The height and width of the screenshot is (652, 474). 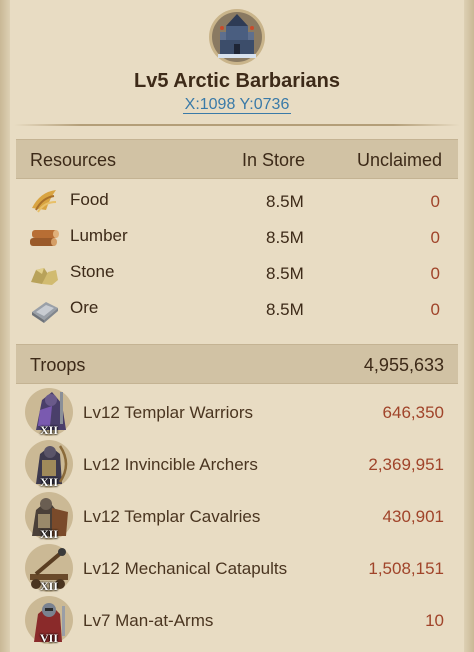 What do you see at coordinates (49, 516) in the screenshot?
I see `cavalry-icon: XII` at bounding box center [49, 516].